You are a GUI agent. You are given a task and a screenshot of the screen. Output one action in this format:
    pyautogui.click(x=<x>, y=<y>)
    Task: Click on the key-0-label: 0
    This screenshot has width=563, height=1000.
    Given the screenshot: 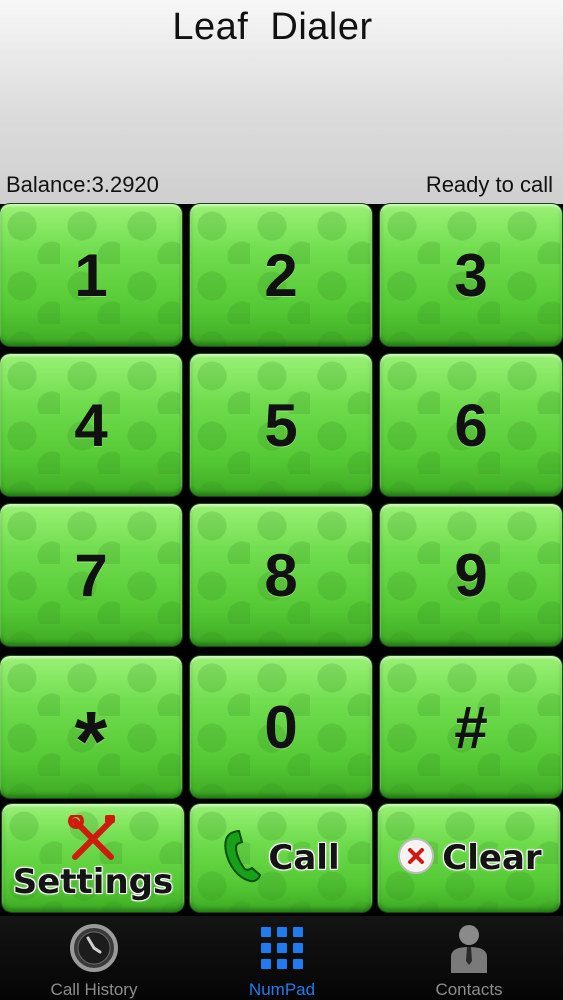 What is the action you would take?
    pyautogui.click(x=281, y=727)
    